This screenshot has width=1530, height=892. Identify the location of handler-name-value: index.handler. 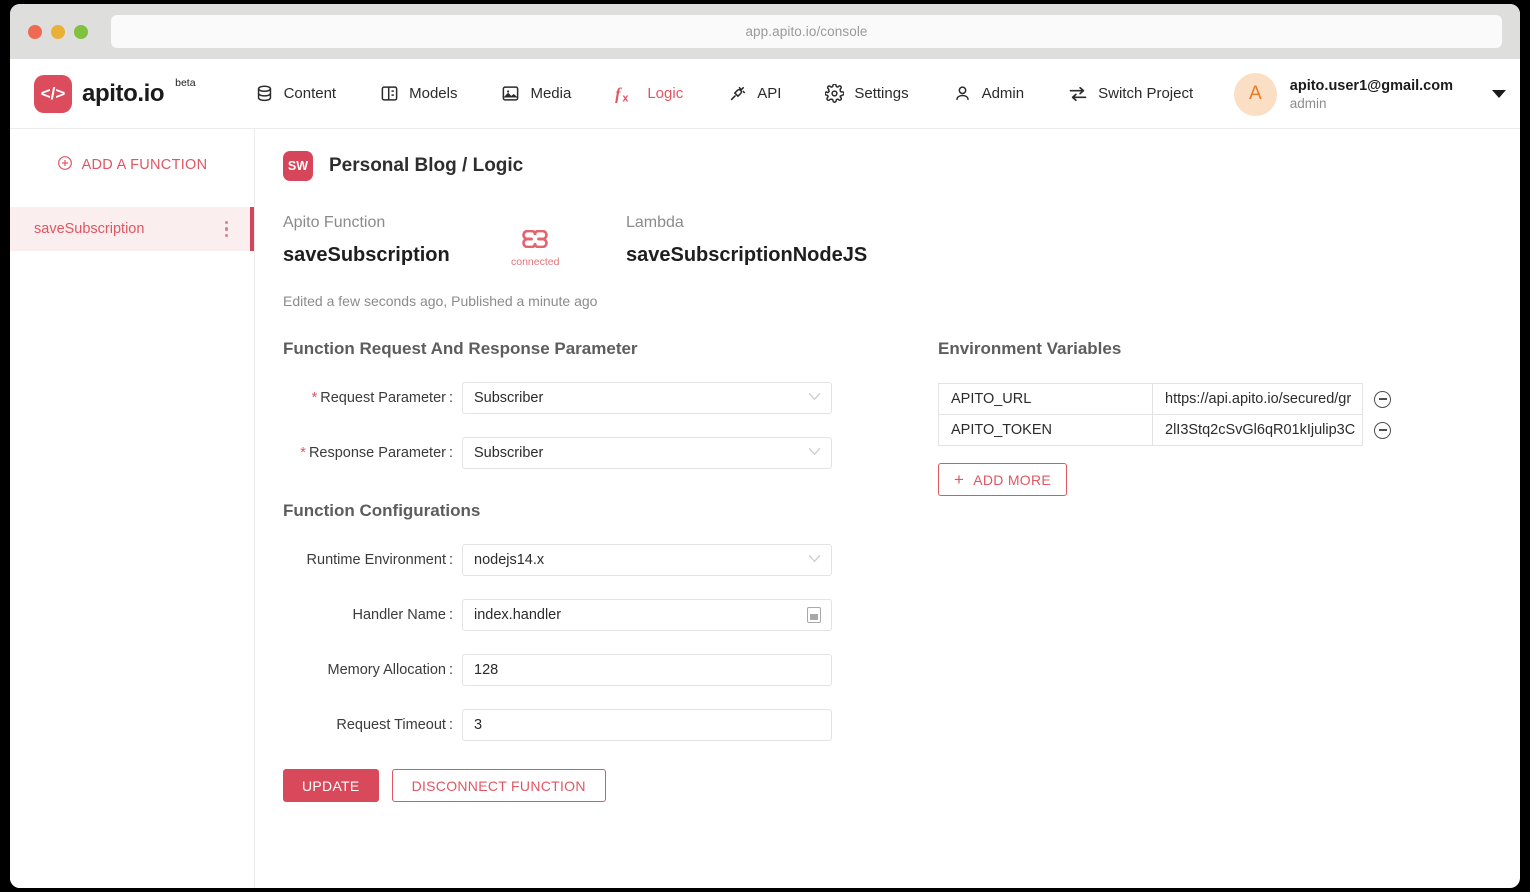
(518, 615).